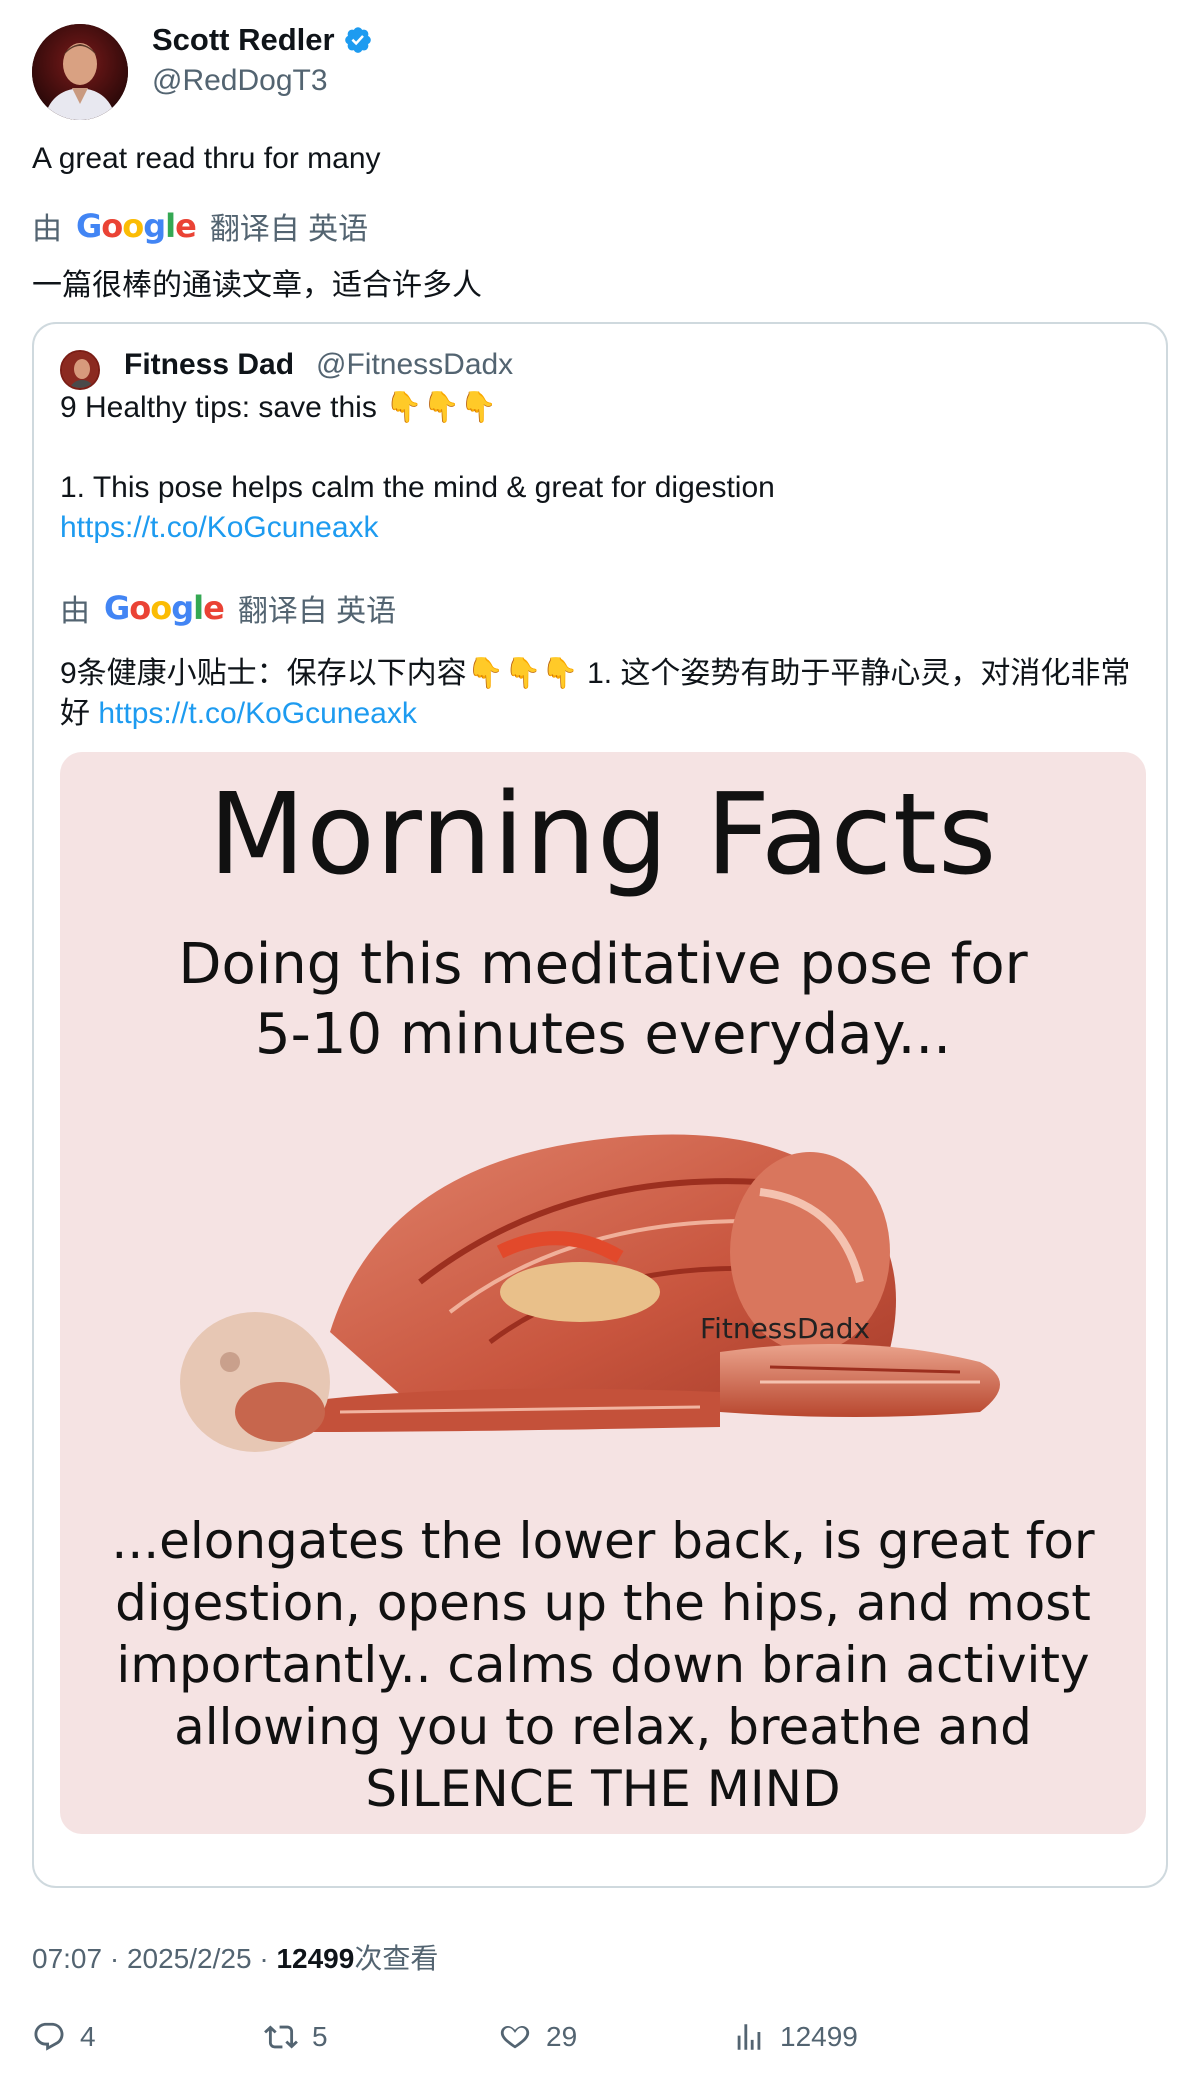  I want to click on tweet-view-label: 次查看, so click(396, 1958).